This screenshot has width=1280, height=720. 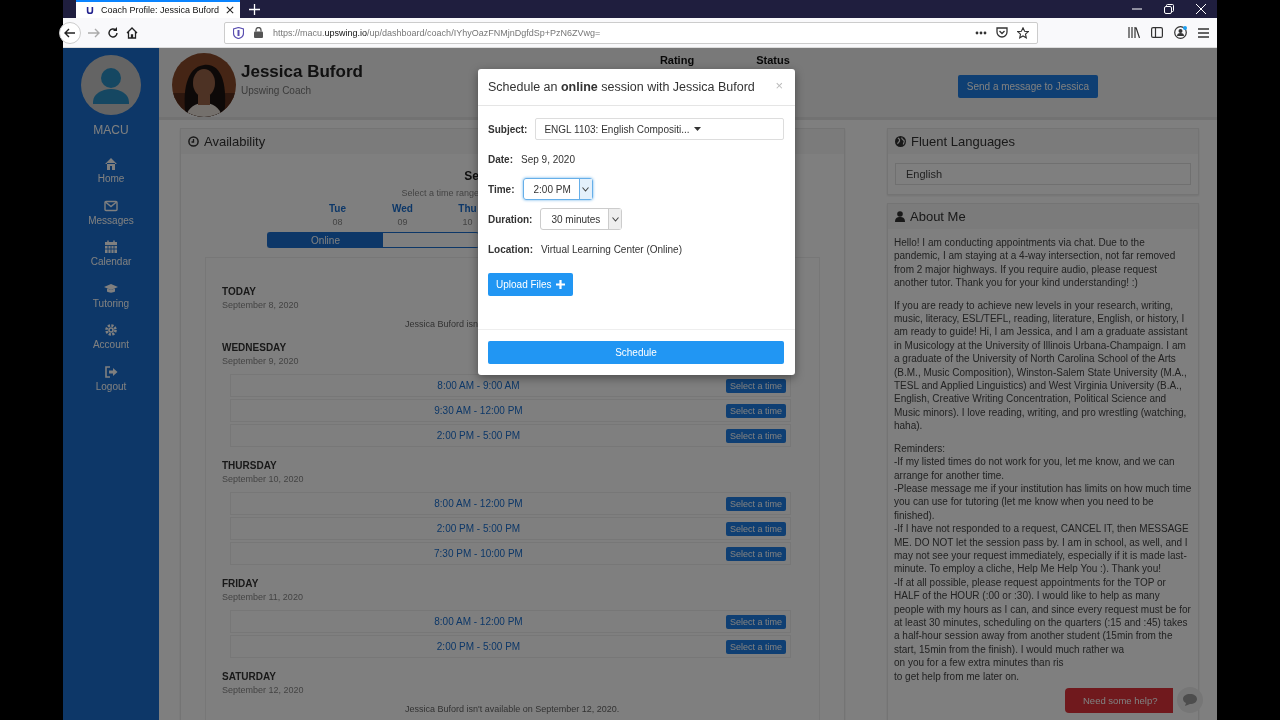 What do you see at coordinates (508, 129) in the screenshot?
I see `field-label: Subject:` at bounding box center [508, 129].